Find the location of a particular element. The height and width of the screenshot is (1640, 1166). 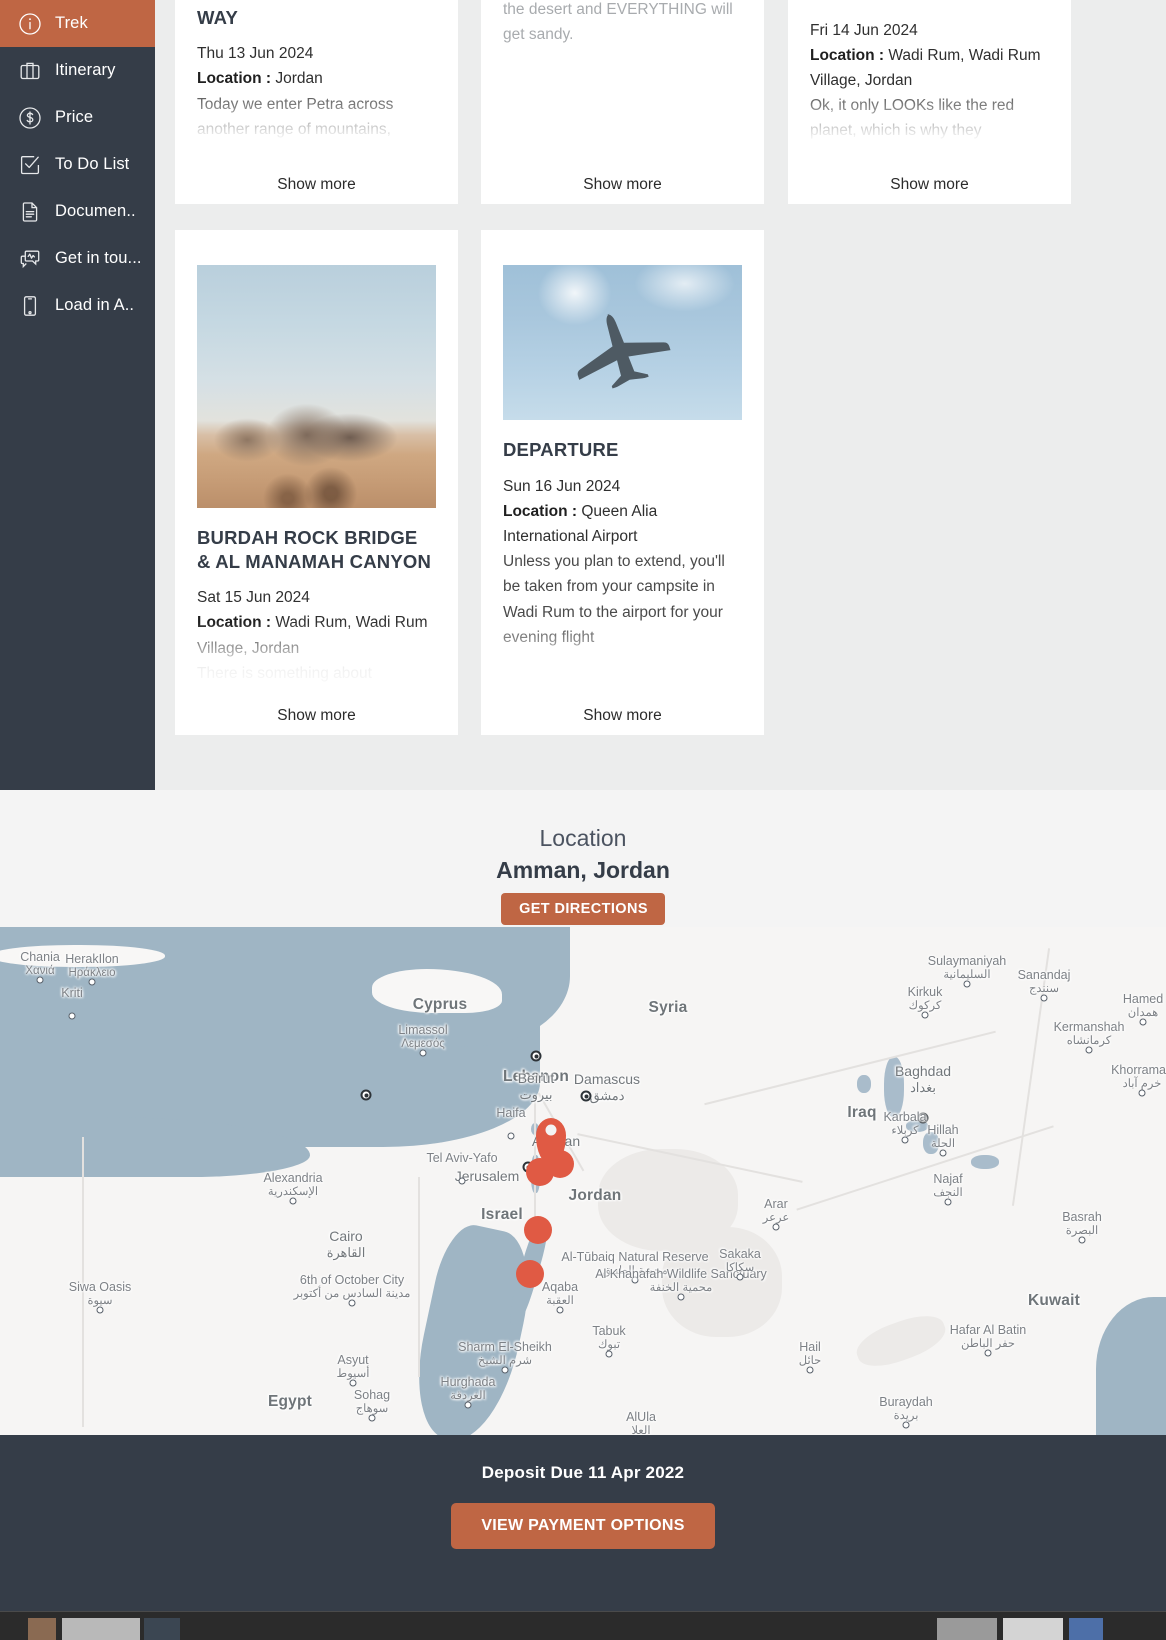

sidebar-item-label: Trek is located at coordinates (71, 23).